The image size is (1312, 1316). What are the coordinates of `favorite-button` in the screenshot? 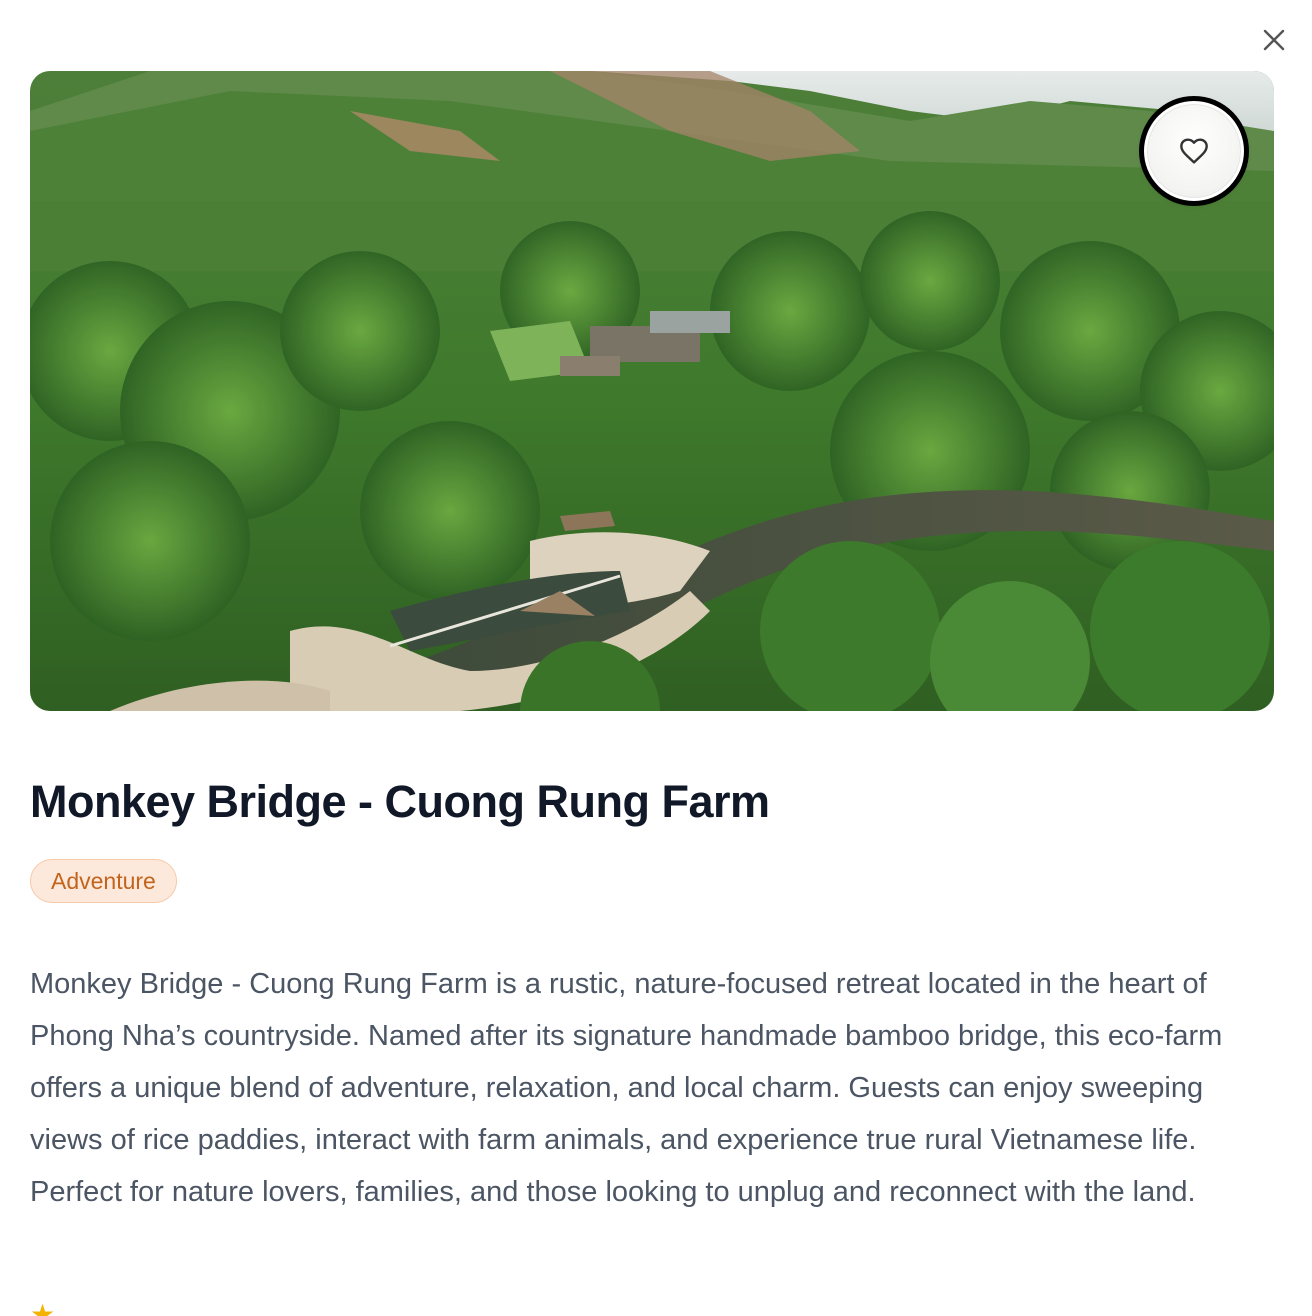 It's located at (1194, 151).